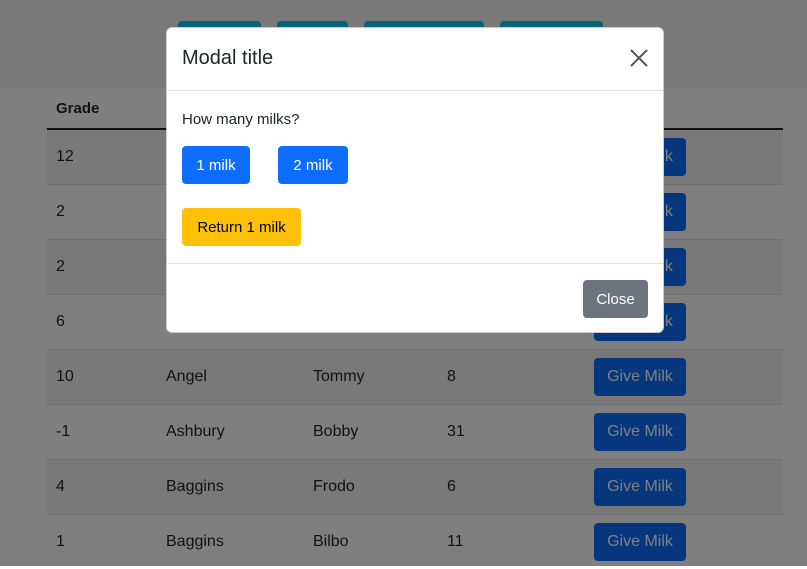 The image size is (807, 569). What do you see at coordinates (216, 165) in the screenshot?
I see `one-milk-button: 1 milk` at bounding box center [216, 165].